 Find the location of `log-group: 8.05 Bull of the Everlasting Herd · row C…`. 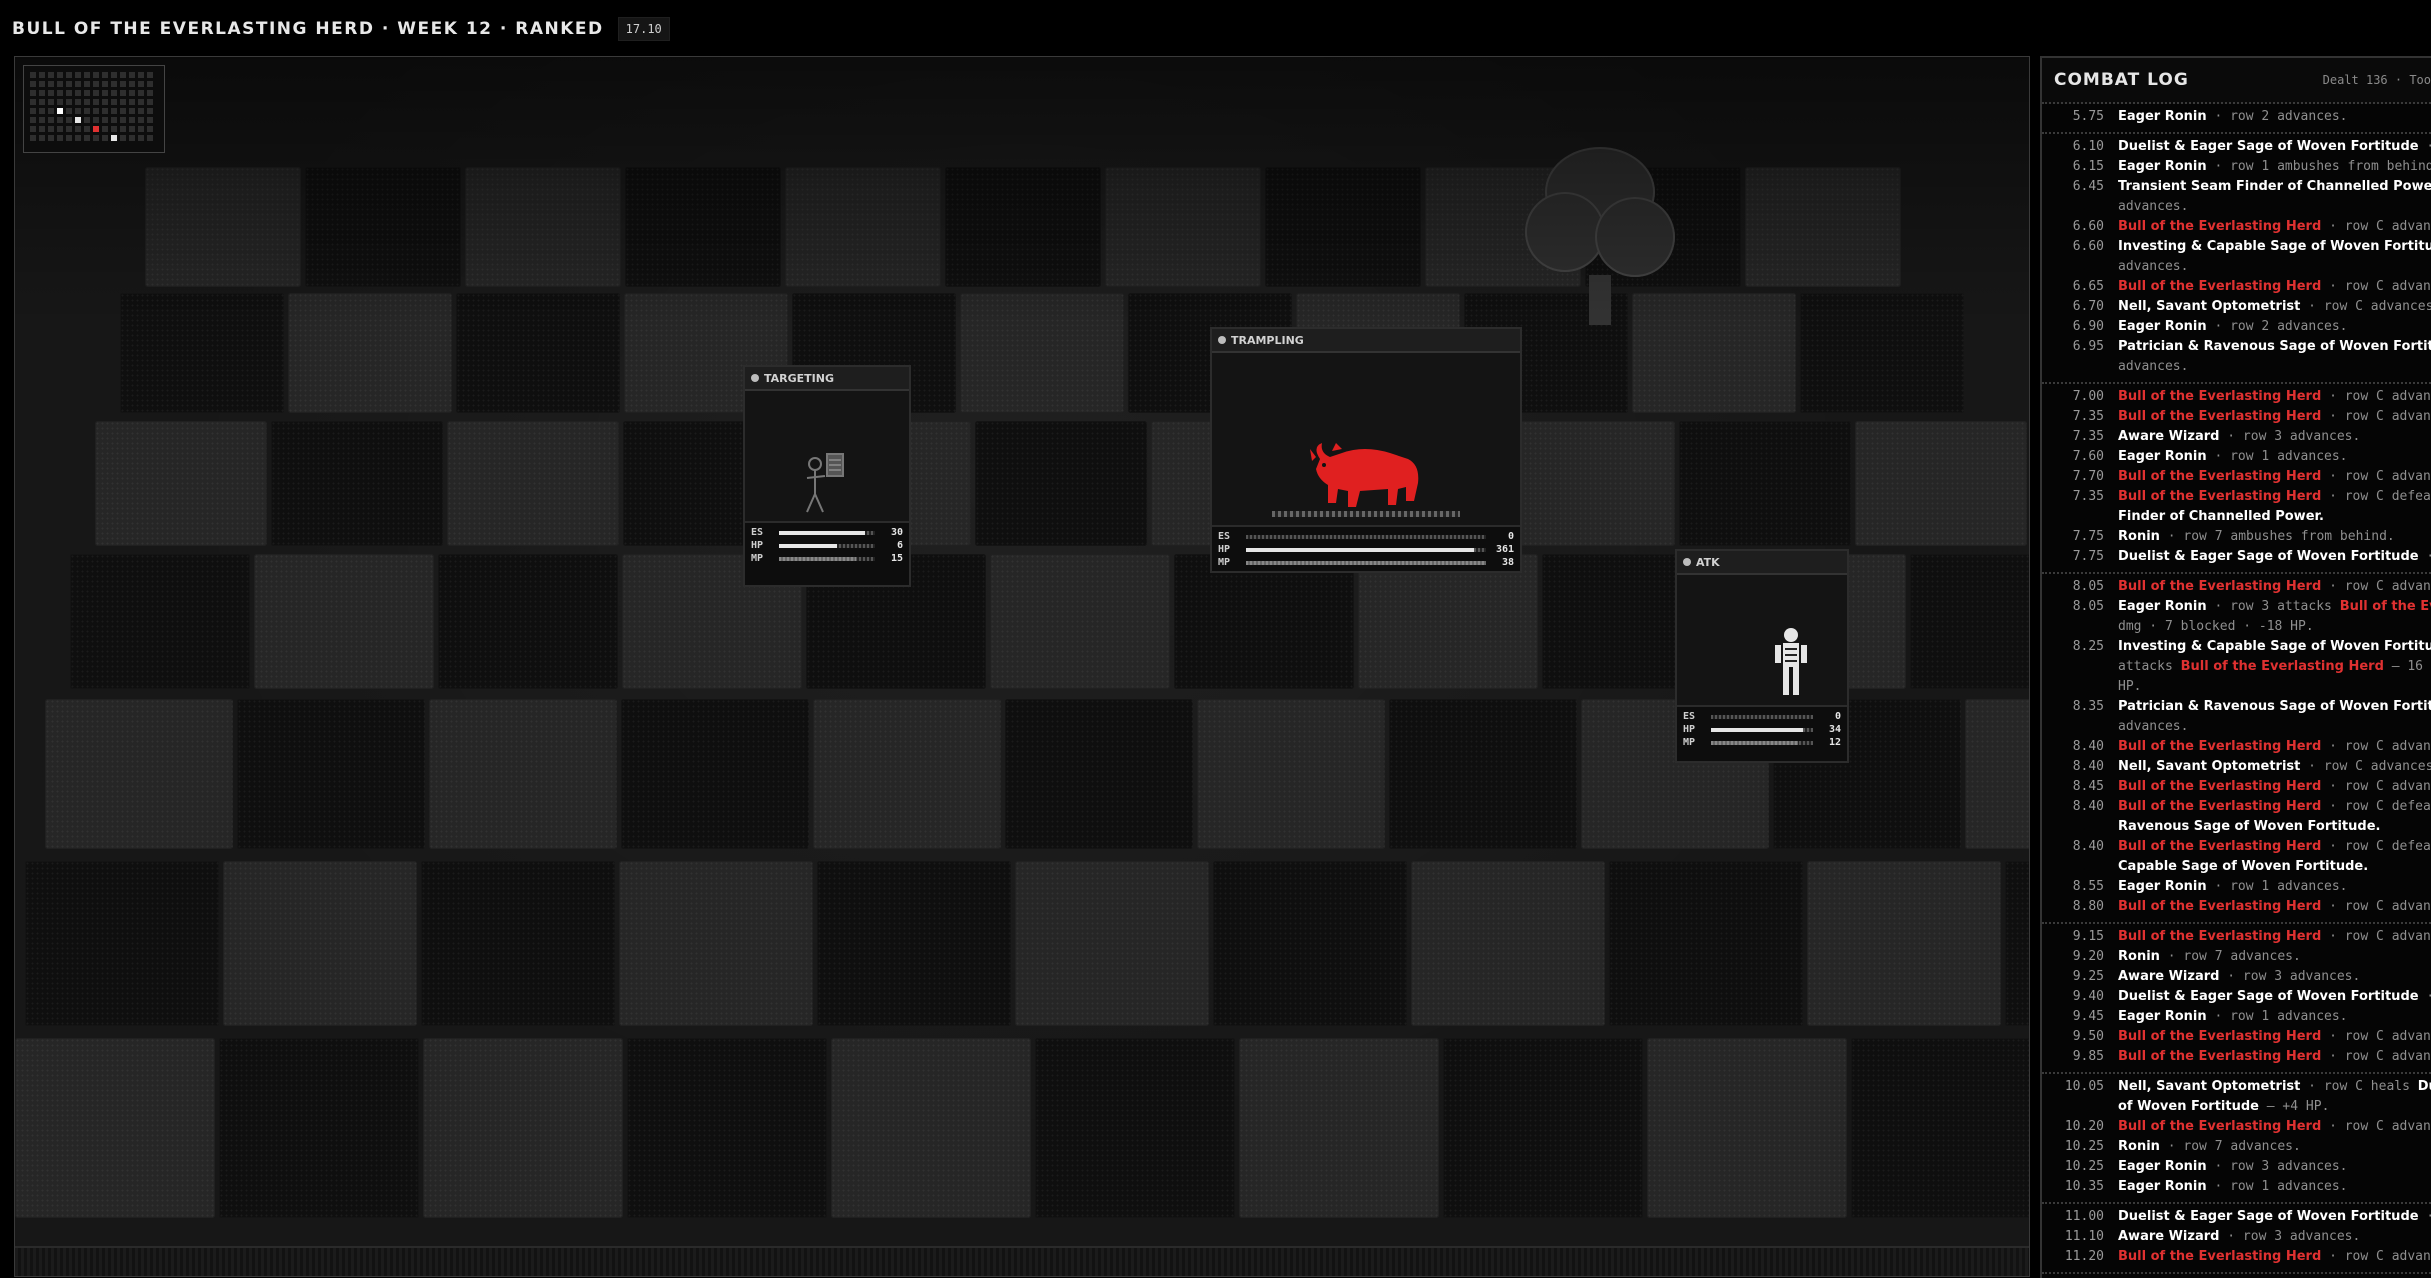

log-group: 8.05 Bull of the Everlasting Herd · row C… is located at coordinates (2236, 749).